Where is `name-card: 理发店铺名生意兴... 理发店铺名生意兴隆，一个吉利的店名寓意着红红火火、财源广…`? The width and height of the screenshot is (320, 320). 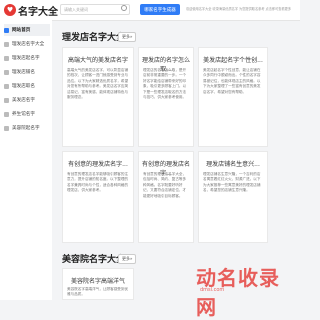 name-card: 理发店铺名生意兴... 理发店铺名生意兴隆，一个吉利的店名寓意着红红火火、财源广… is located at coordinates (233, 197).